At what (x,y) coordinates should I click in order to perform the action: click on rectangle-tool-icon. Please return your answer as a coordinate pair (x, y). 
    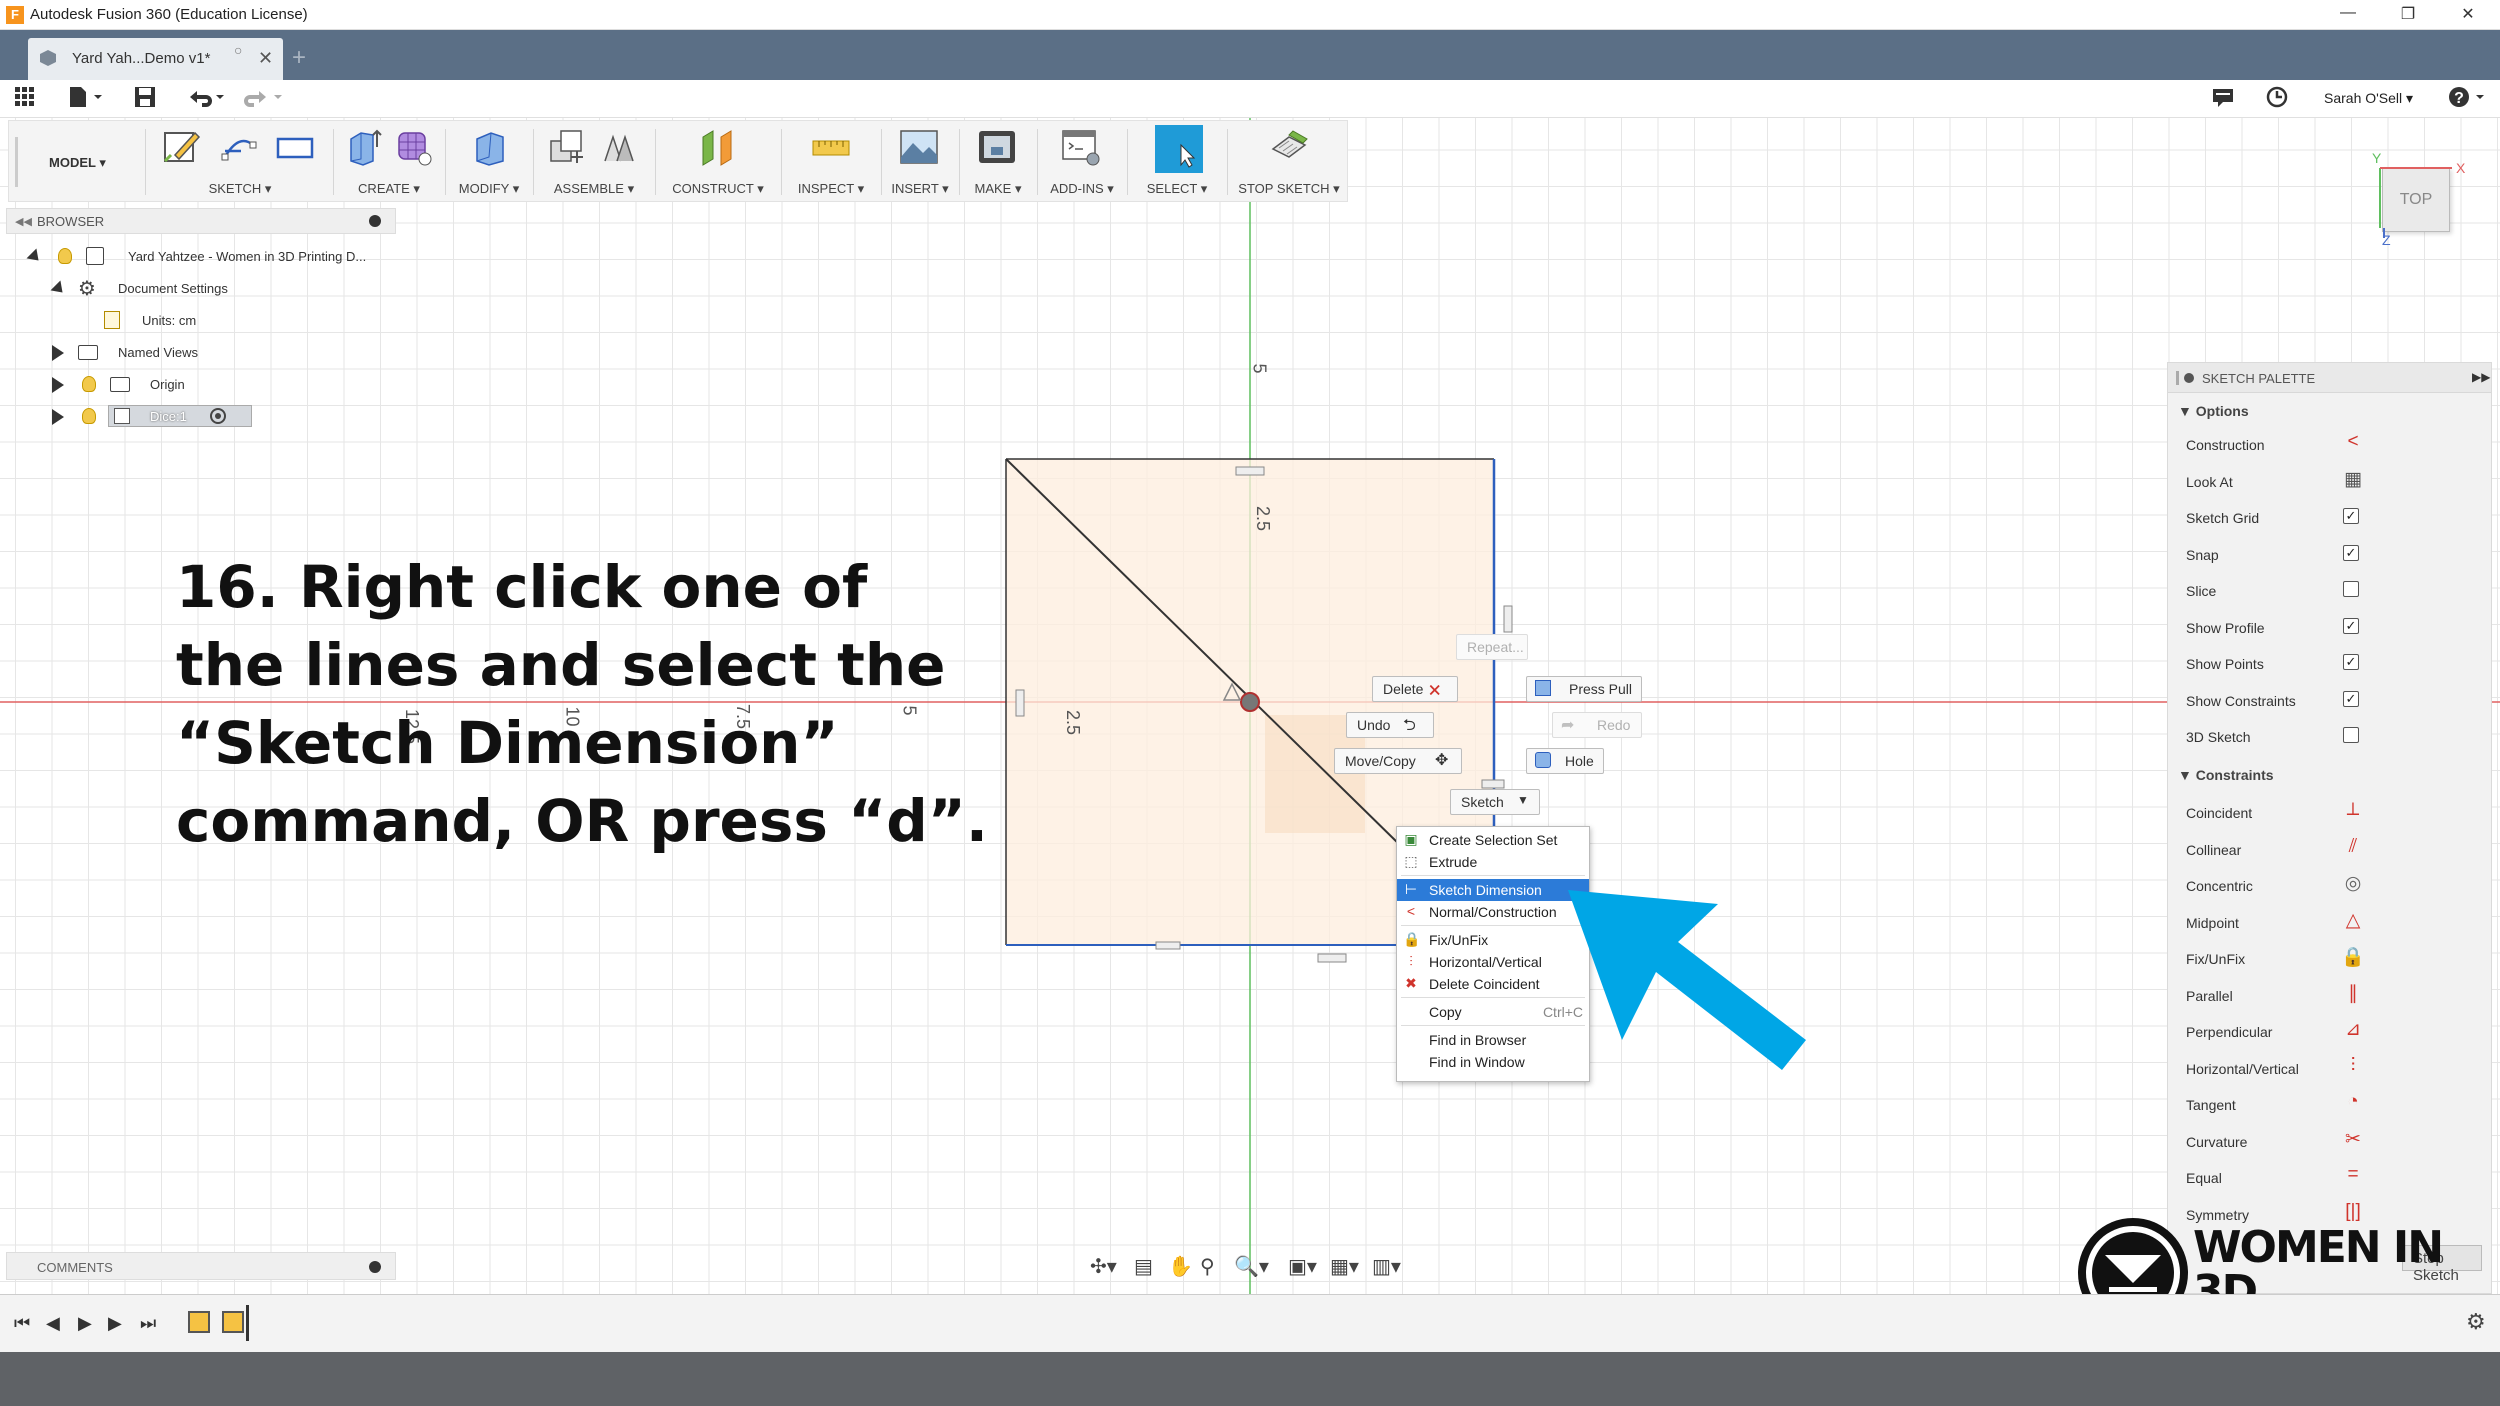
    Looking at the image, I should click on (295, 147).